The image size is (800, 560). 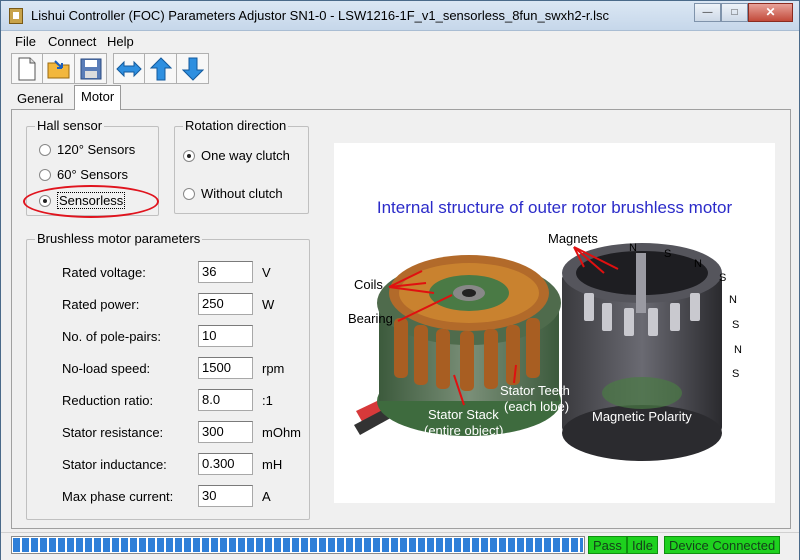 I want to click on up-arrow-icon, so click(x=160, y=68).